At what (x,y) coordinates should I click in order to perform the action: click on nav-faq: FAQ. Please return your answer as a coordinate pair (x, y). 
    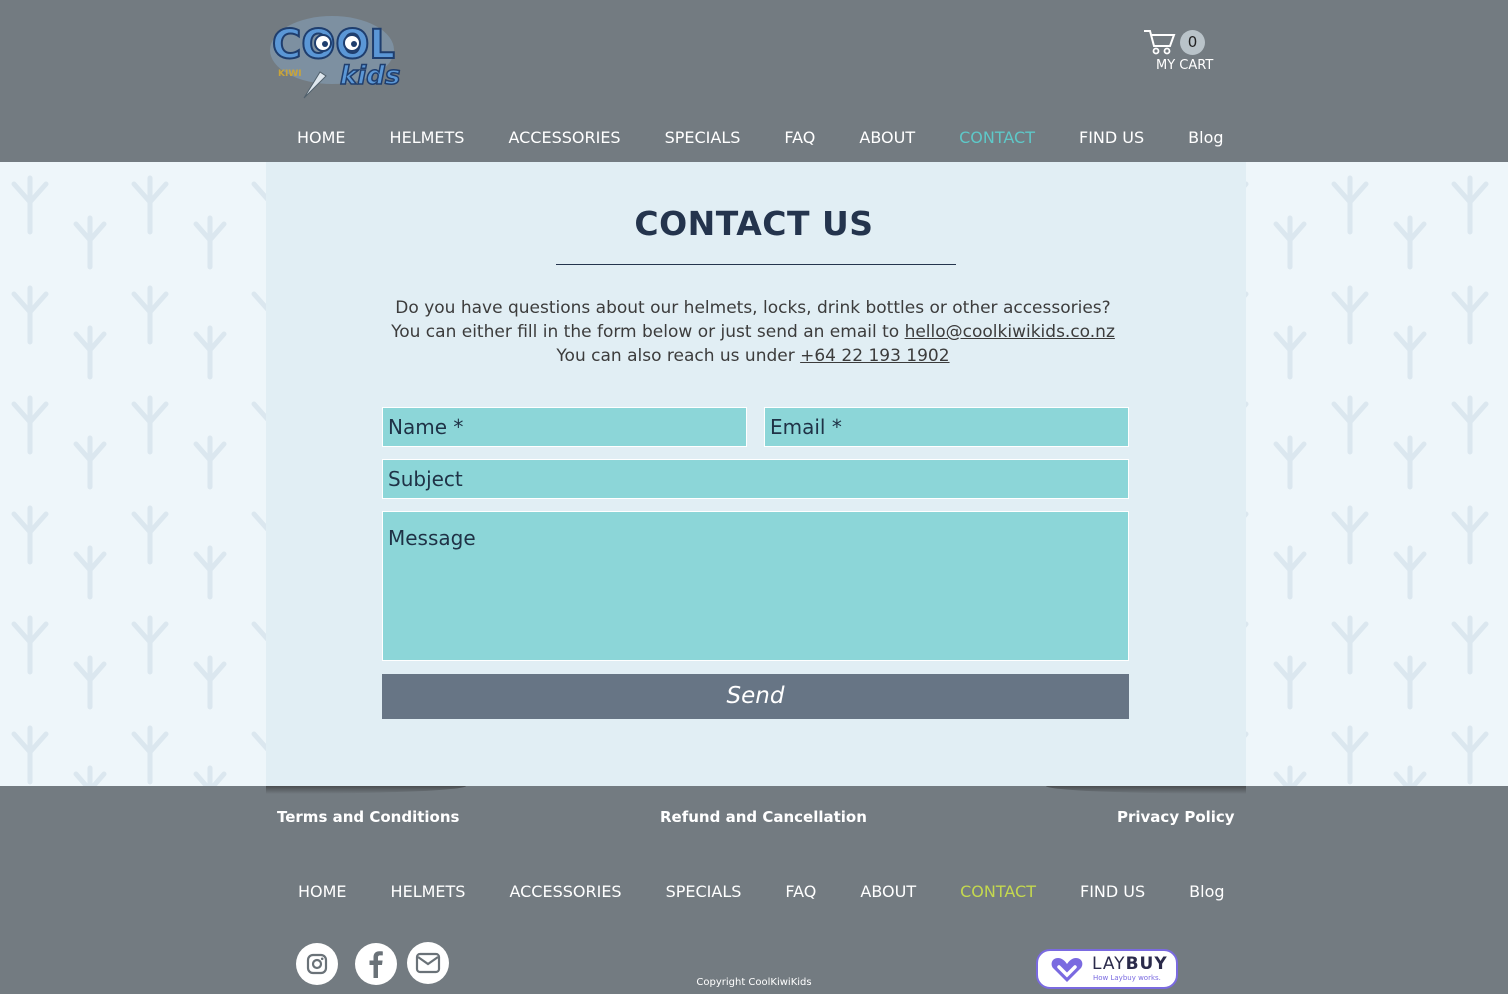
    Looking at the image, I should click on (799, 140).